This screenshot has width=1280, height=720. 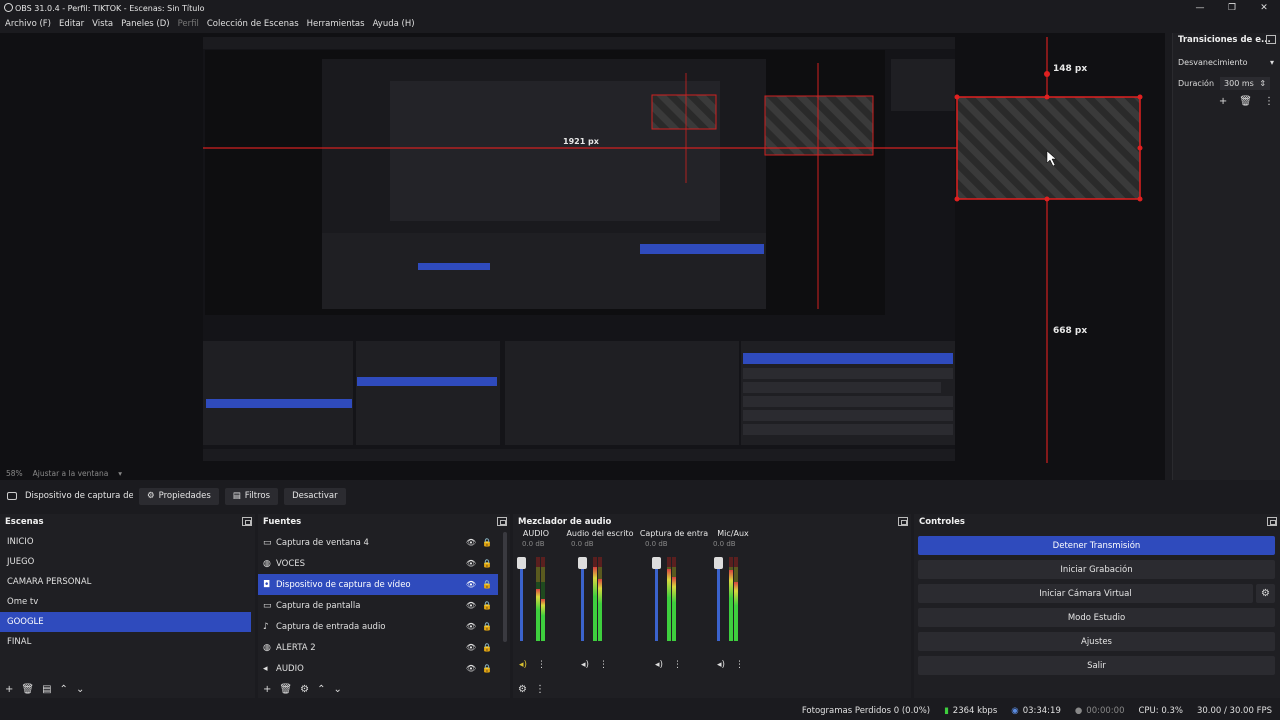 I want to click on studio-mode-button: Modo Estudio, so click(x=1096, y=617).